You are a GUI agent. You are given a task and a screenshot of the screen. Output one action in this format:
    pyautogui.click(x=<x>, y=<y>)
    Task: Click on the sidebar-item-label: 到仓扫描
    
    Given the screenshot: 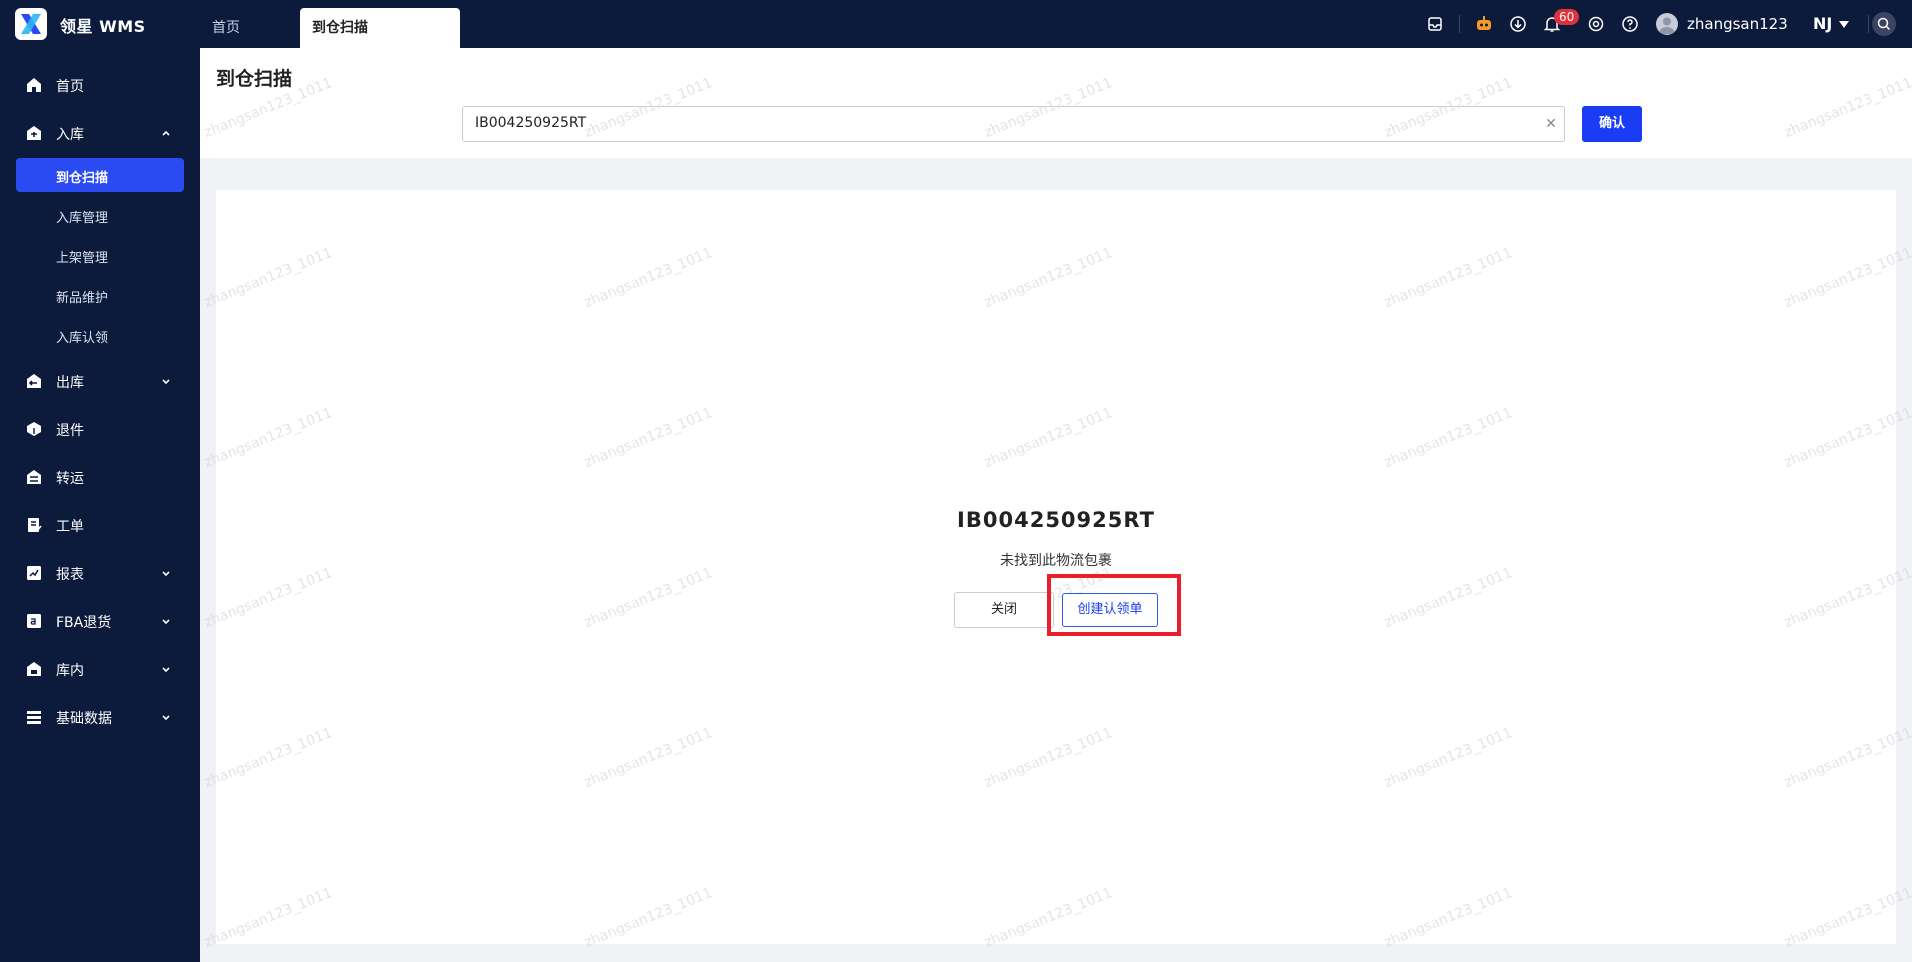 What is the action you would take?
    pyautogui.click(x=82, y=178)
    